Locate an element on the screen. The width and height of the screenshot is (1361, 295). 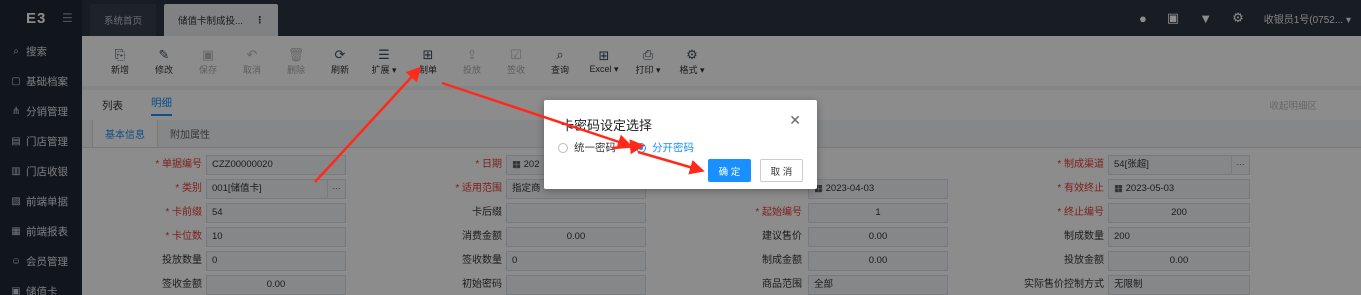
confirm-button: 确 定 is located at coordinates (729, 170).